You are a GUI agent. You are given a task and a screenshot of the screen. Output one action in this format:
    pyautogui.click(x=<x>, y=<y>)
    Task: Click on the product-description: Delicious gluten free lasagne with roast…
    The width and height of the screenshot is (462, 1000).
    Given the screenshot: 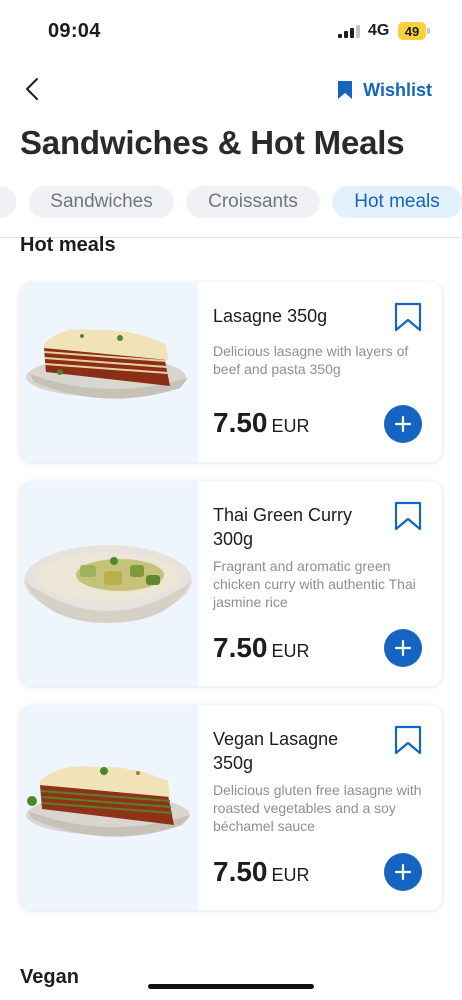 What is the action you would take?
    pyautogui.click(x=317, y=808)
    